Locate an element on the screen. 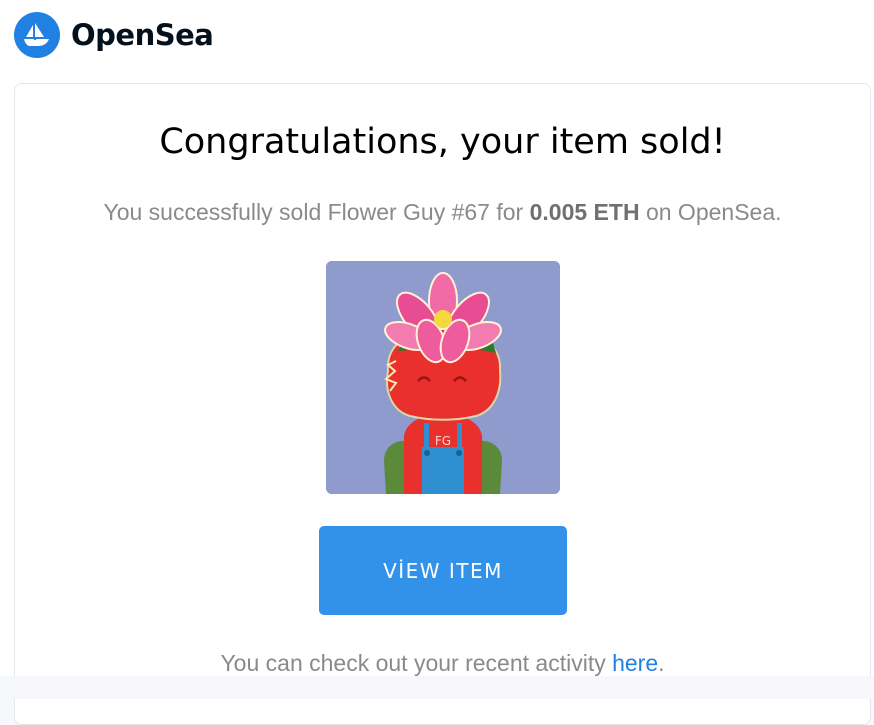  opensea-logo-icon is located at coordinates (37, 35).